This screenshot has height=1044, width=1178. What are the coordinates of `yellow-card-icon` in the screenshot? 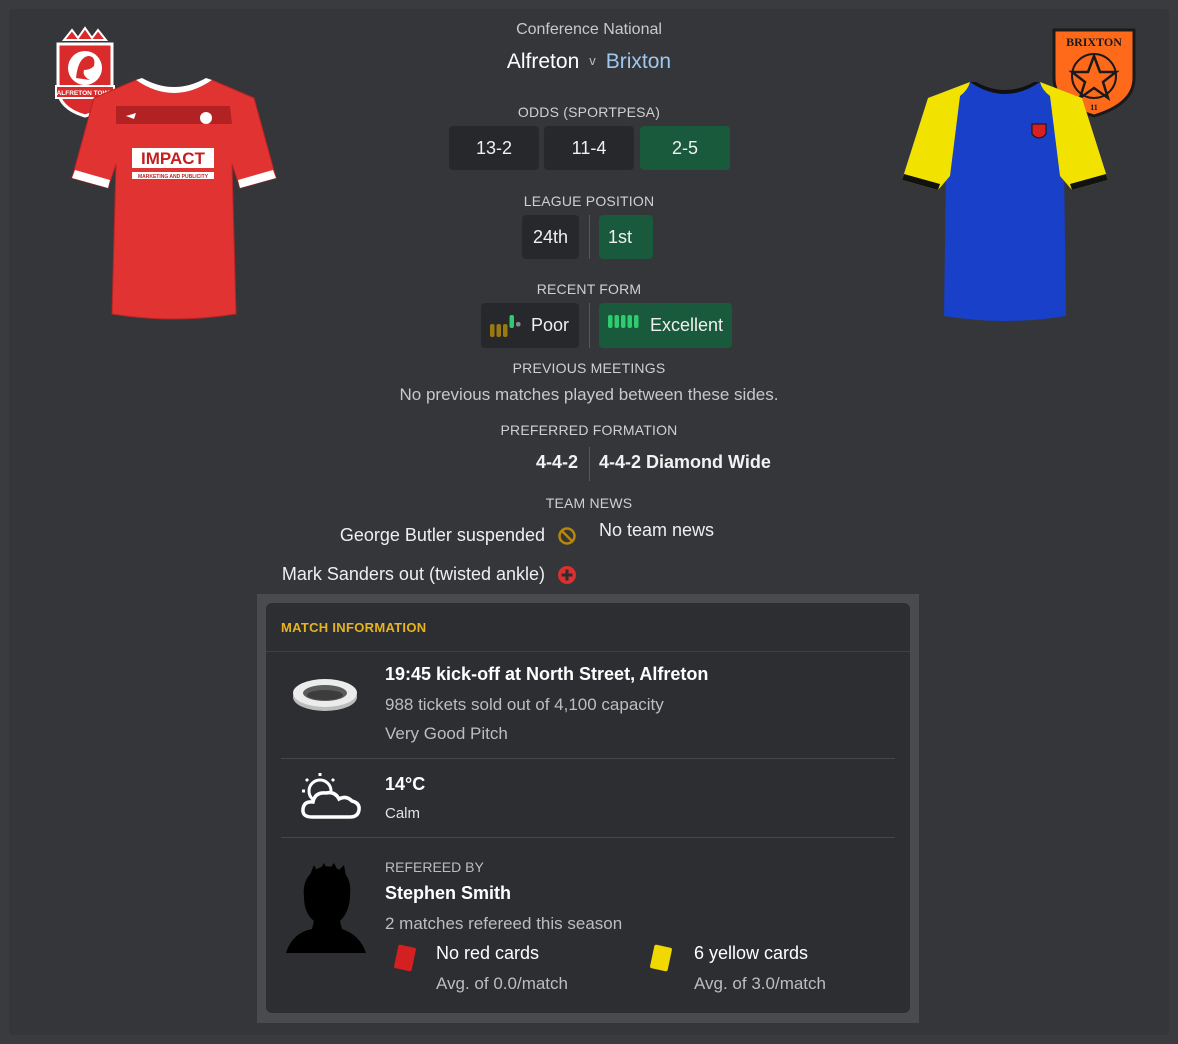 It's located at (661, 958).